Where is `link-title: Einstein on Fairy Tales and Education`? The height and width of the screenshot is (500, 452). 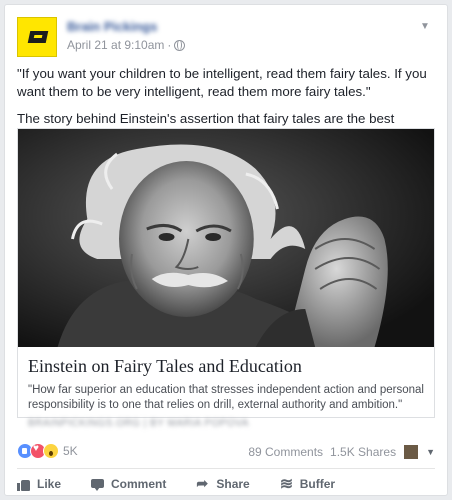
link-title: Einstein on Fairy Tales and Education is located at coordinates (226, 366).